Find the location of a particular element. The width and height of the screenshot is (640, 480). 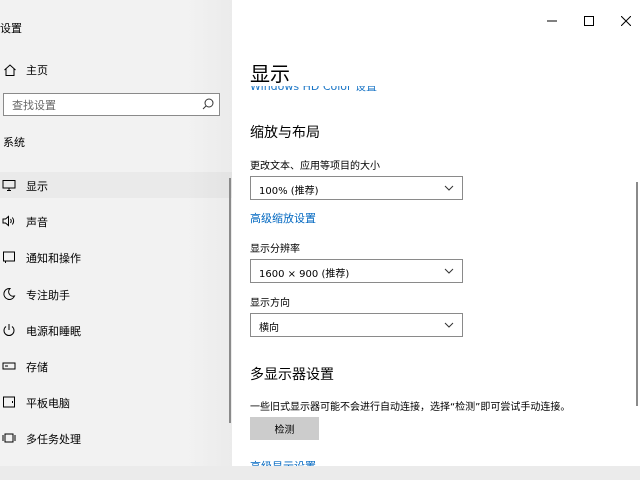

sidebar-scrollbar is located at coordinates (230, 300).